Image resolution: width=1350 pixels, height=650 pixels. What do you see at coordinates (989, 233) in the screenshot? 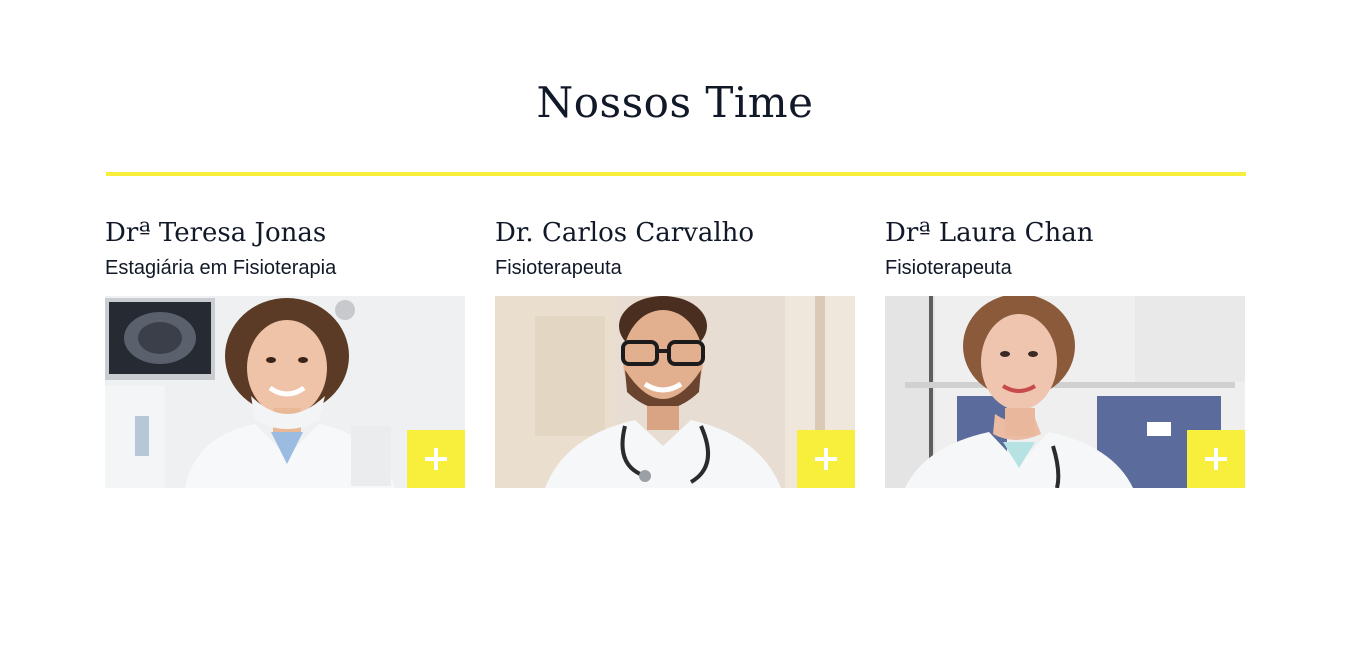
I see `team-member-name: Drª Laura Chan` at bounding box center [989, 233].